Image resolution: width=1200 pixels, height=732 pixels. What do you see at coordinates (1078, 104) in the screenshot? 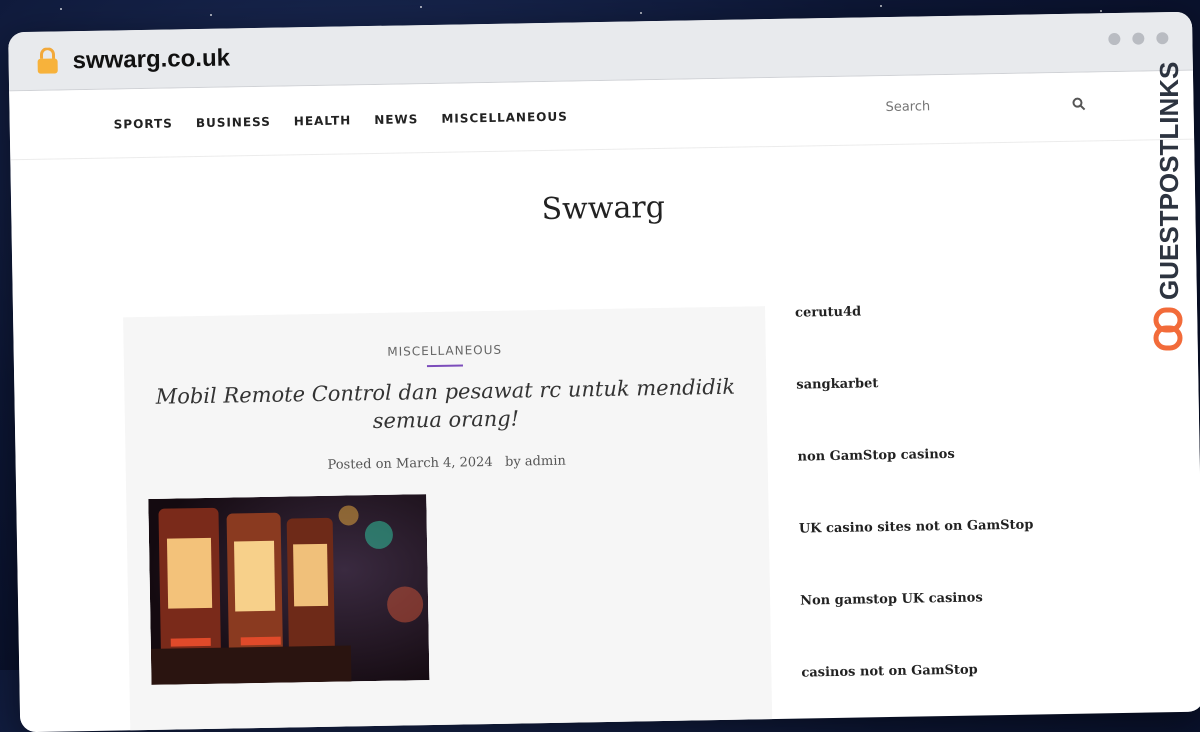
I see `search-icon` at bounding box center [1078, 104].